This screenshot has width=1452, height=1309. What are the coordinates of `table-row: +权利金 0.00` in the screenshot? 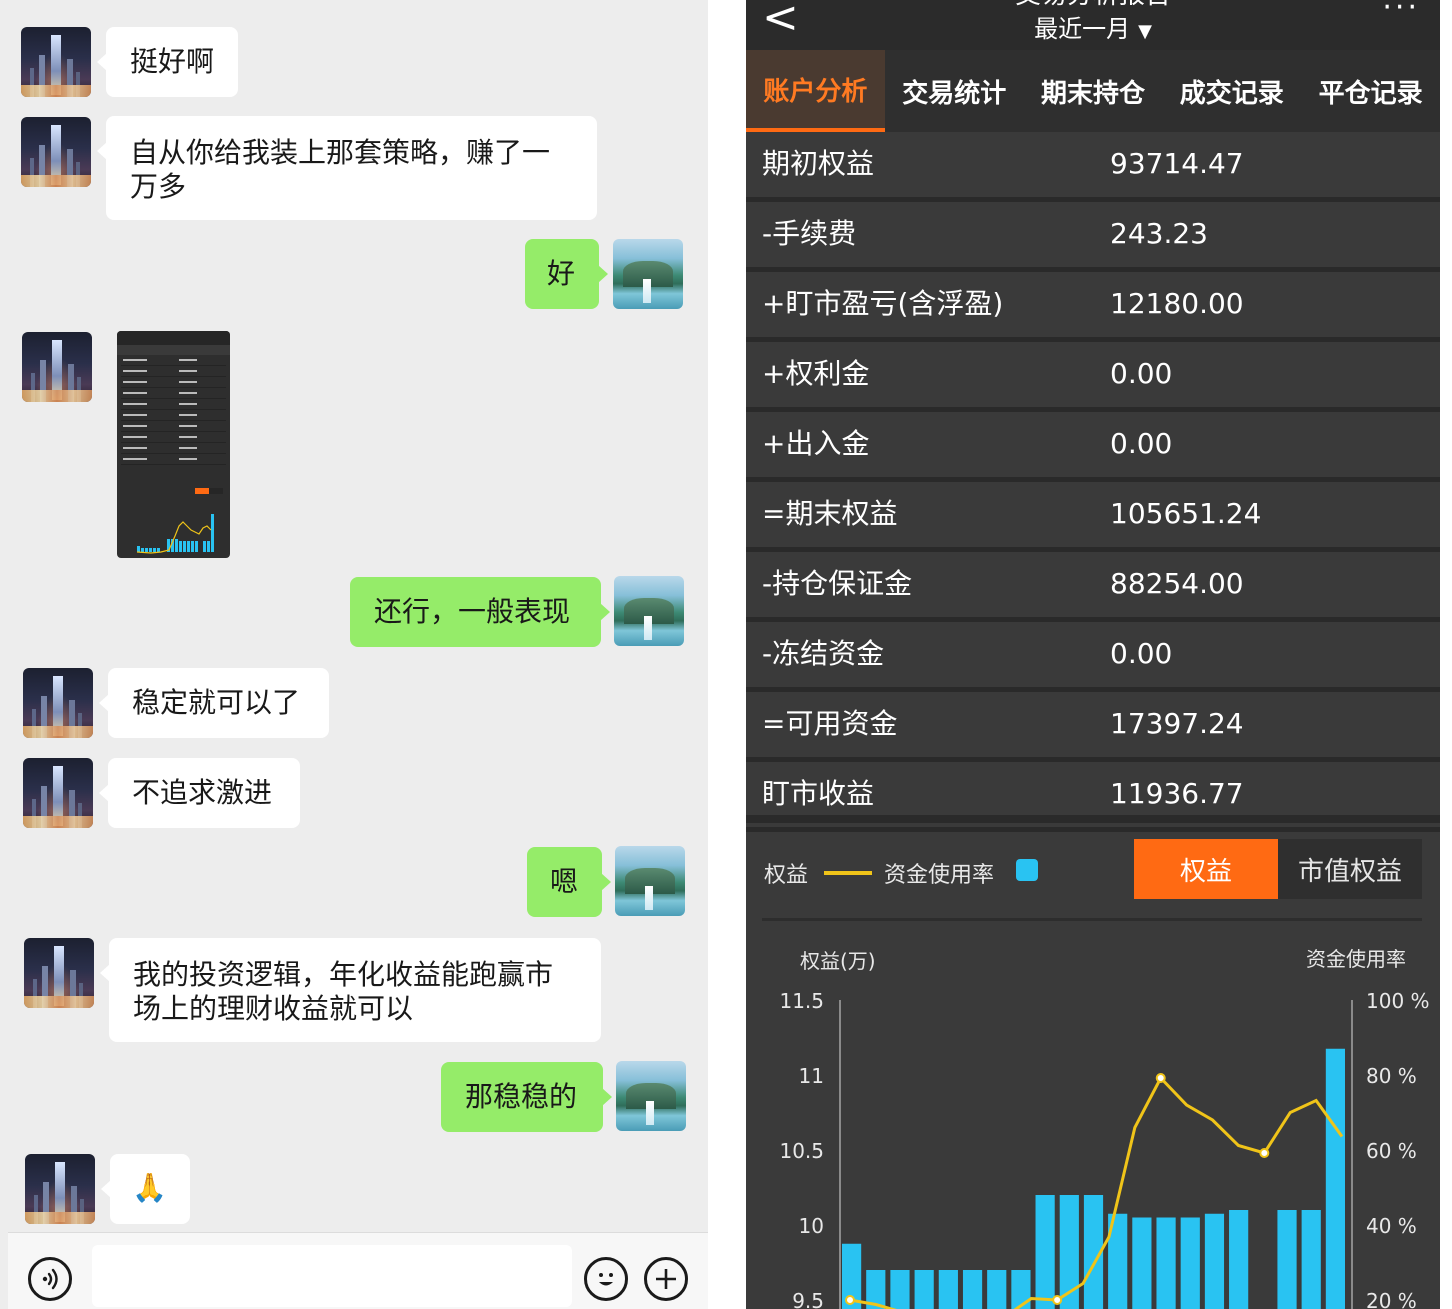 It's located at (1093, 377).